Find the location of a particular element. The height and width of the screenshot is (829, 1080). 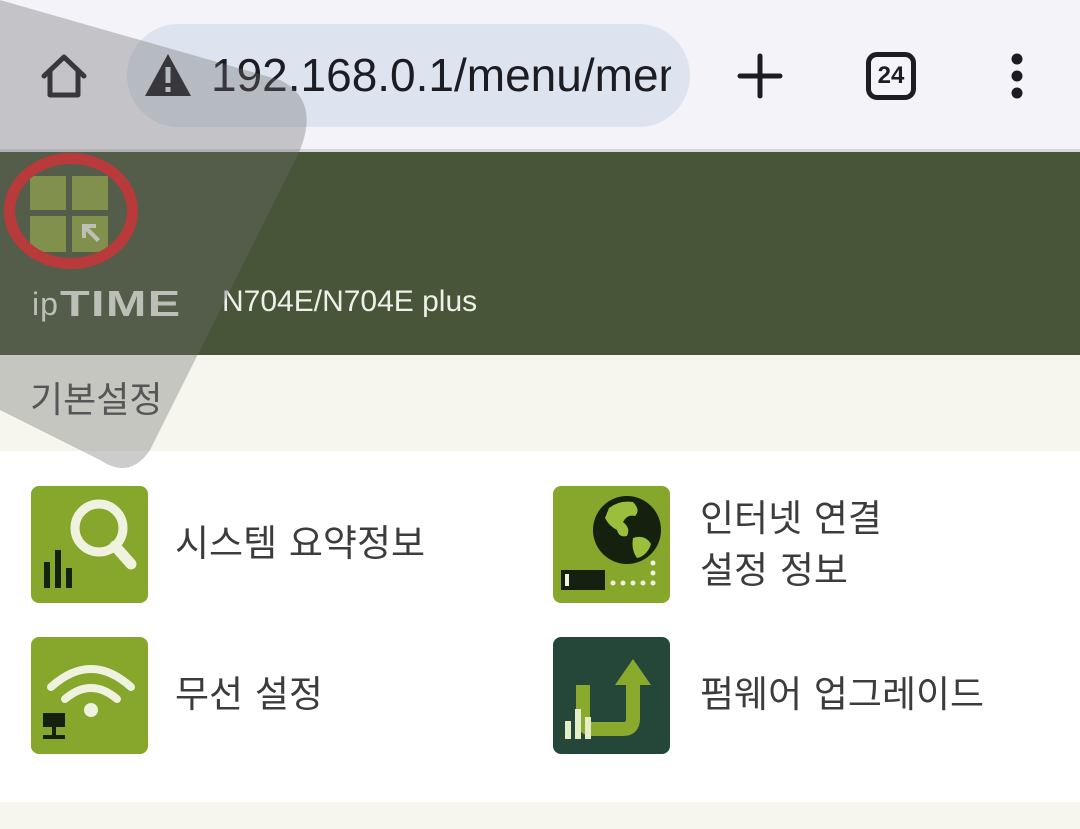

new-tab-button is located at coordinates (760, 76).